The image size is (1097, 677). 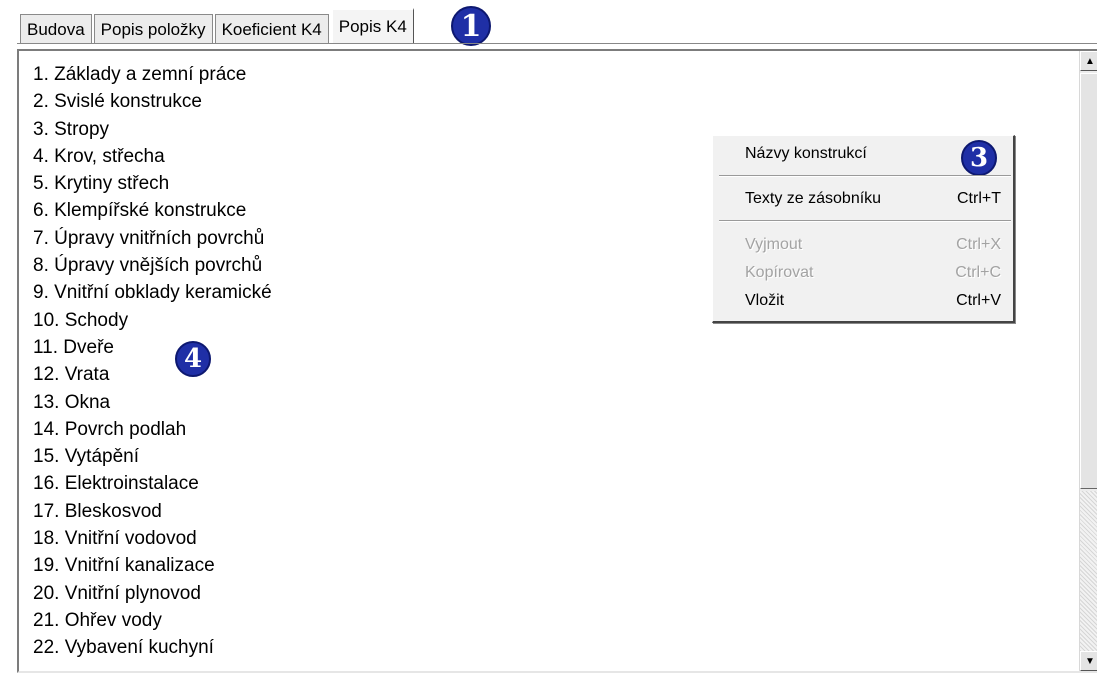 I want to click on menu-item-label: Vložit, so click(x=765, y=300).